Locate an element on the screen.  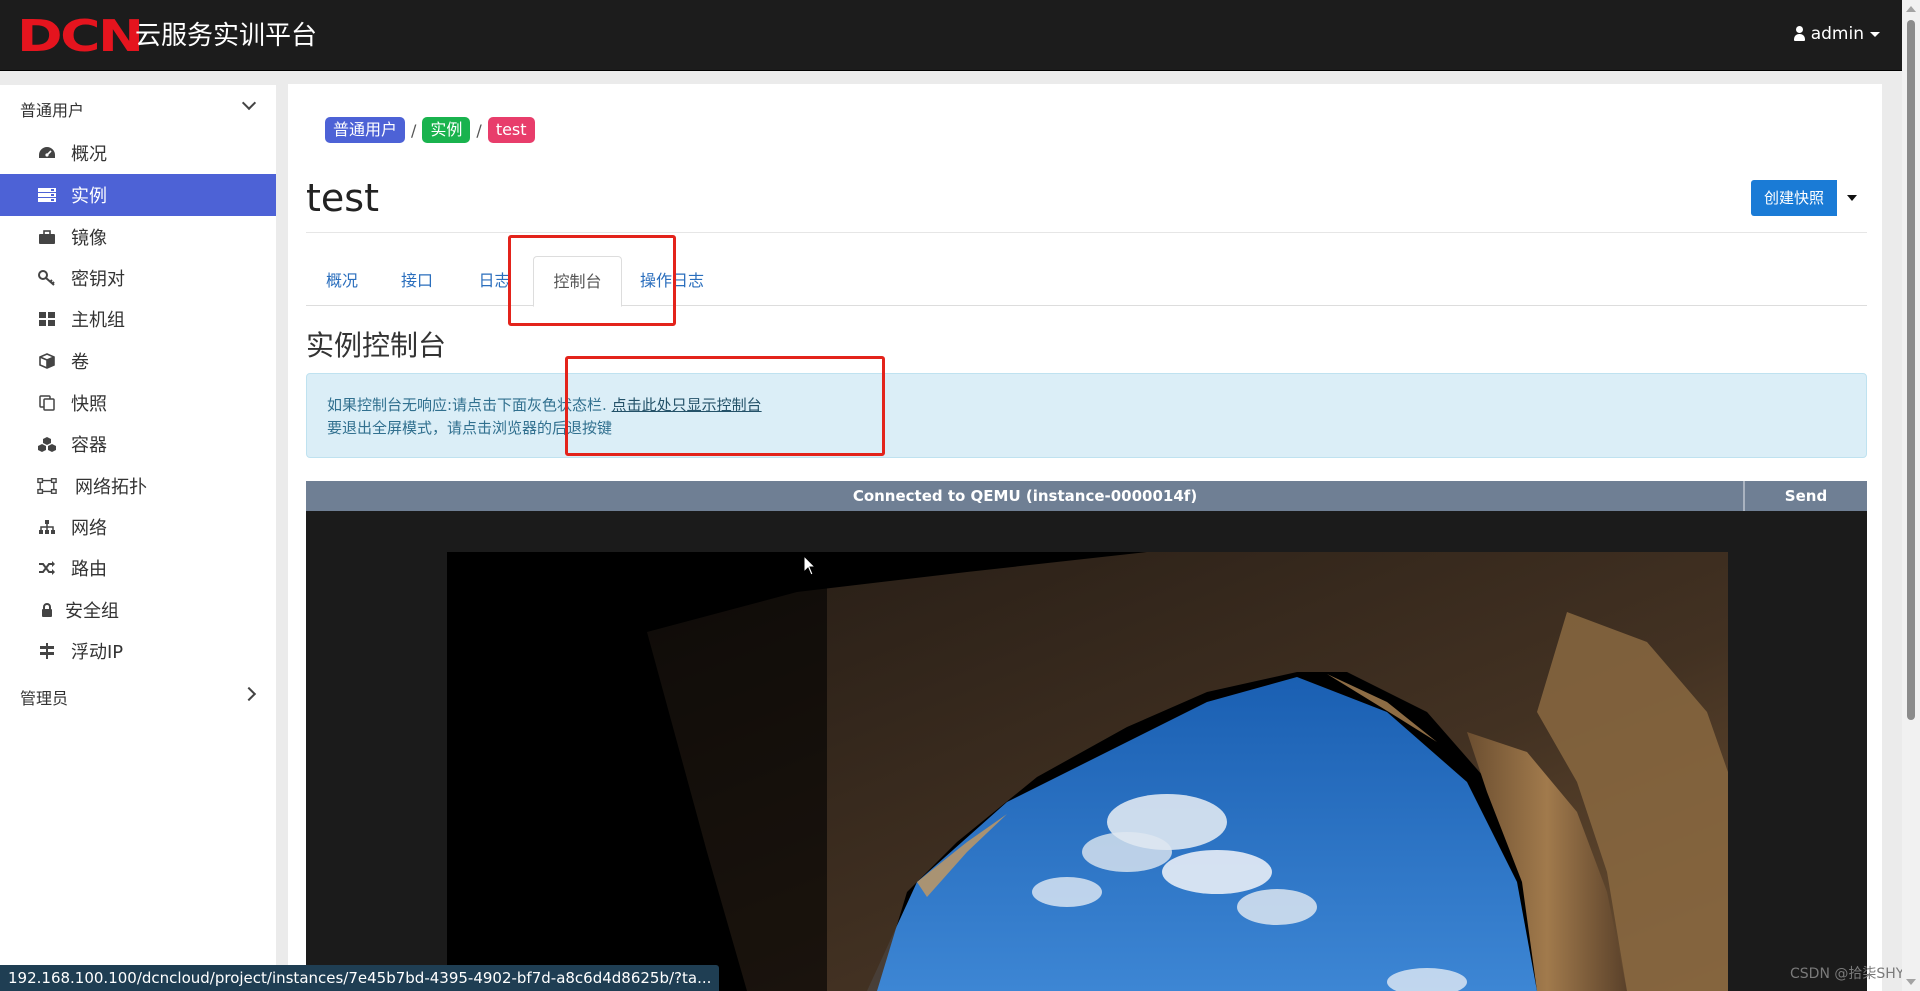
tab-log: 日志 is located at coordinates (494, 281).